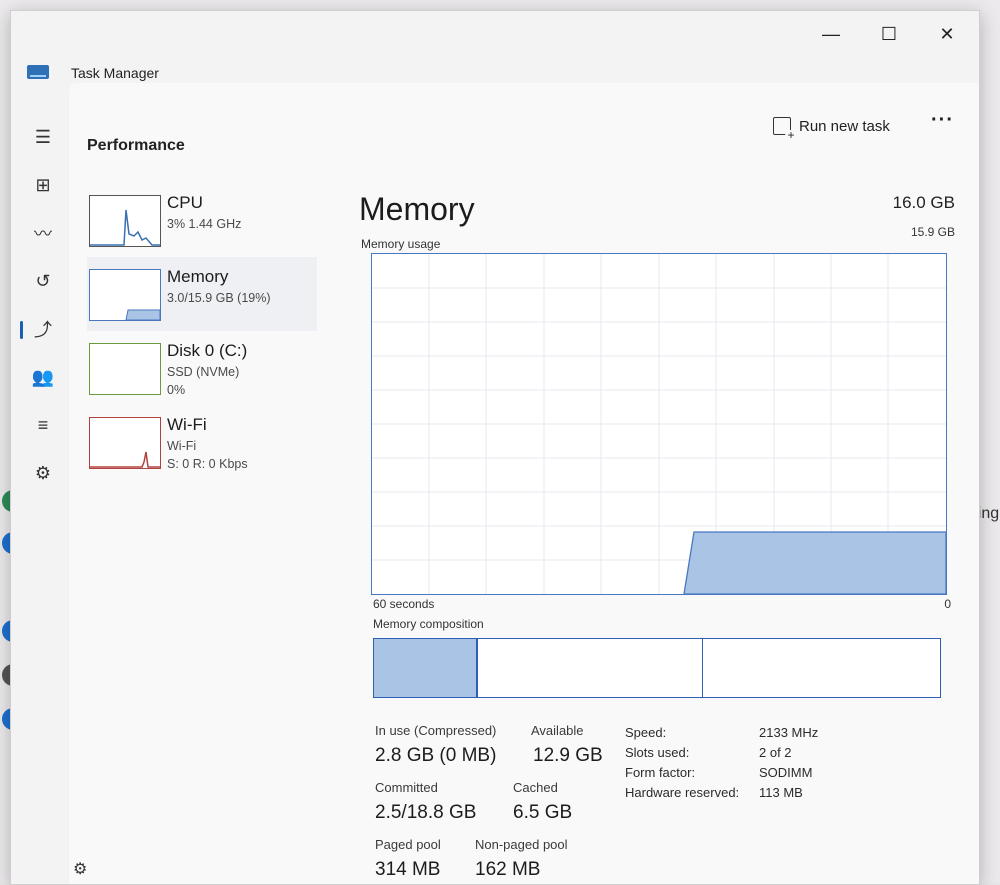  I want to click on perf-item-disk: Disk 0 (C:) SSD (NVMe) 0%, so click(202, 368).